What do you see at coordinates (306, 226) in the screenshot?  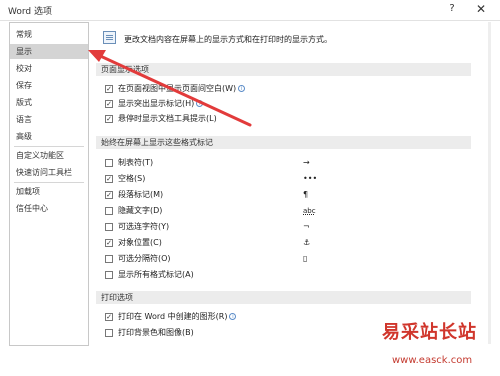 I see `optional-hyphen-icon: ¬` at bounding box center [306, 226].